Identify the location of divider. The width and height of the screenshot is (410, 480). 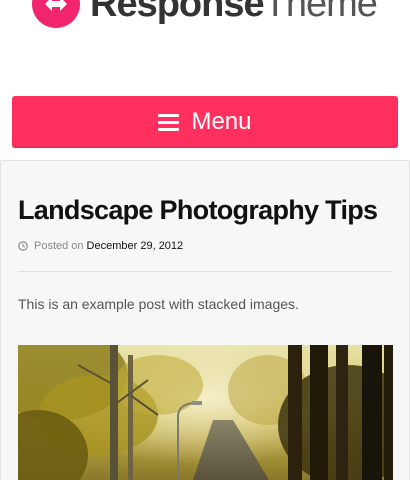
(205, 271).